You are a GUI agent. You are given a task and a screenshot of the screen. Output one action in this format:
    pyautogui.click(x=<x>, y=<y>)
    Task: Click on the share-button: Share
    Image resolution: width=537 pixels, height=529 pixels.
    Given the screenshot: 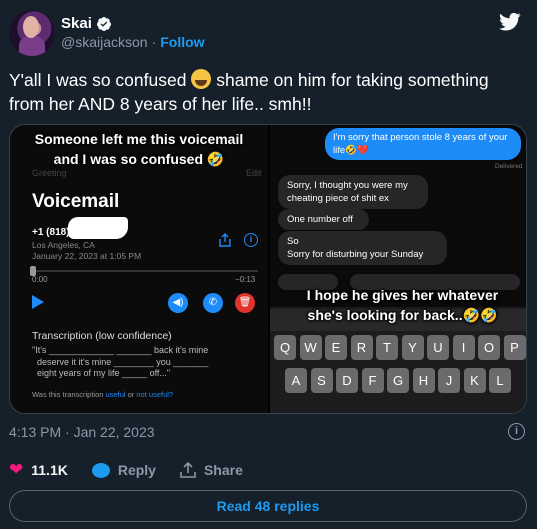 What is the action you would take?
    pyautogui.click(x=211, y=470)
    